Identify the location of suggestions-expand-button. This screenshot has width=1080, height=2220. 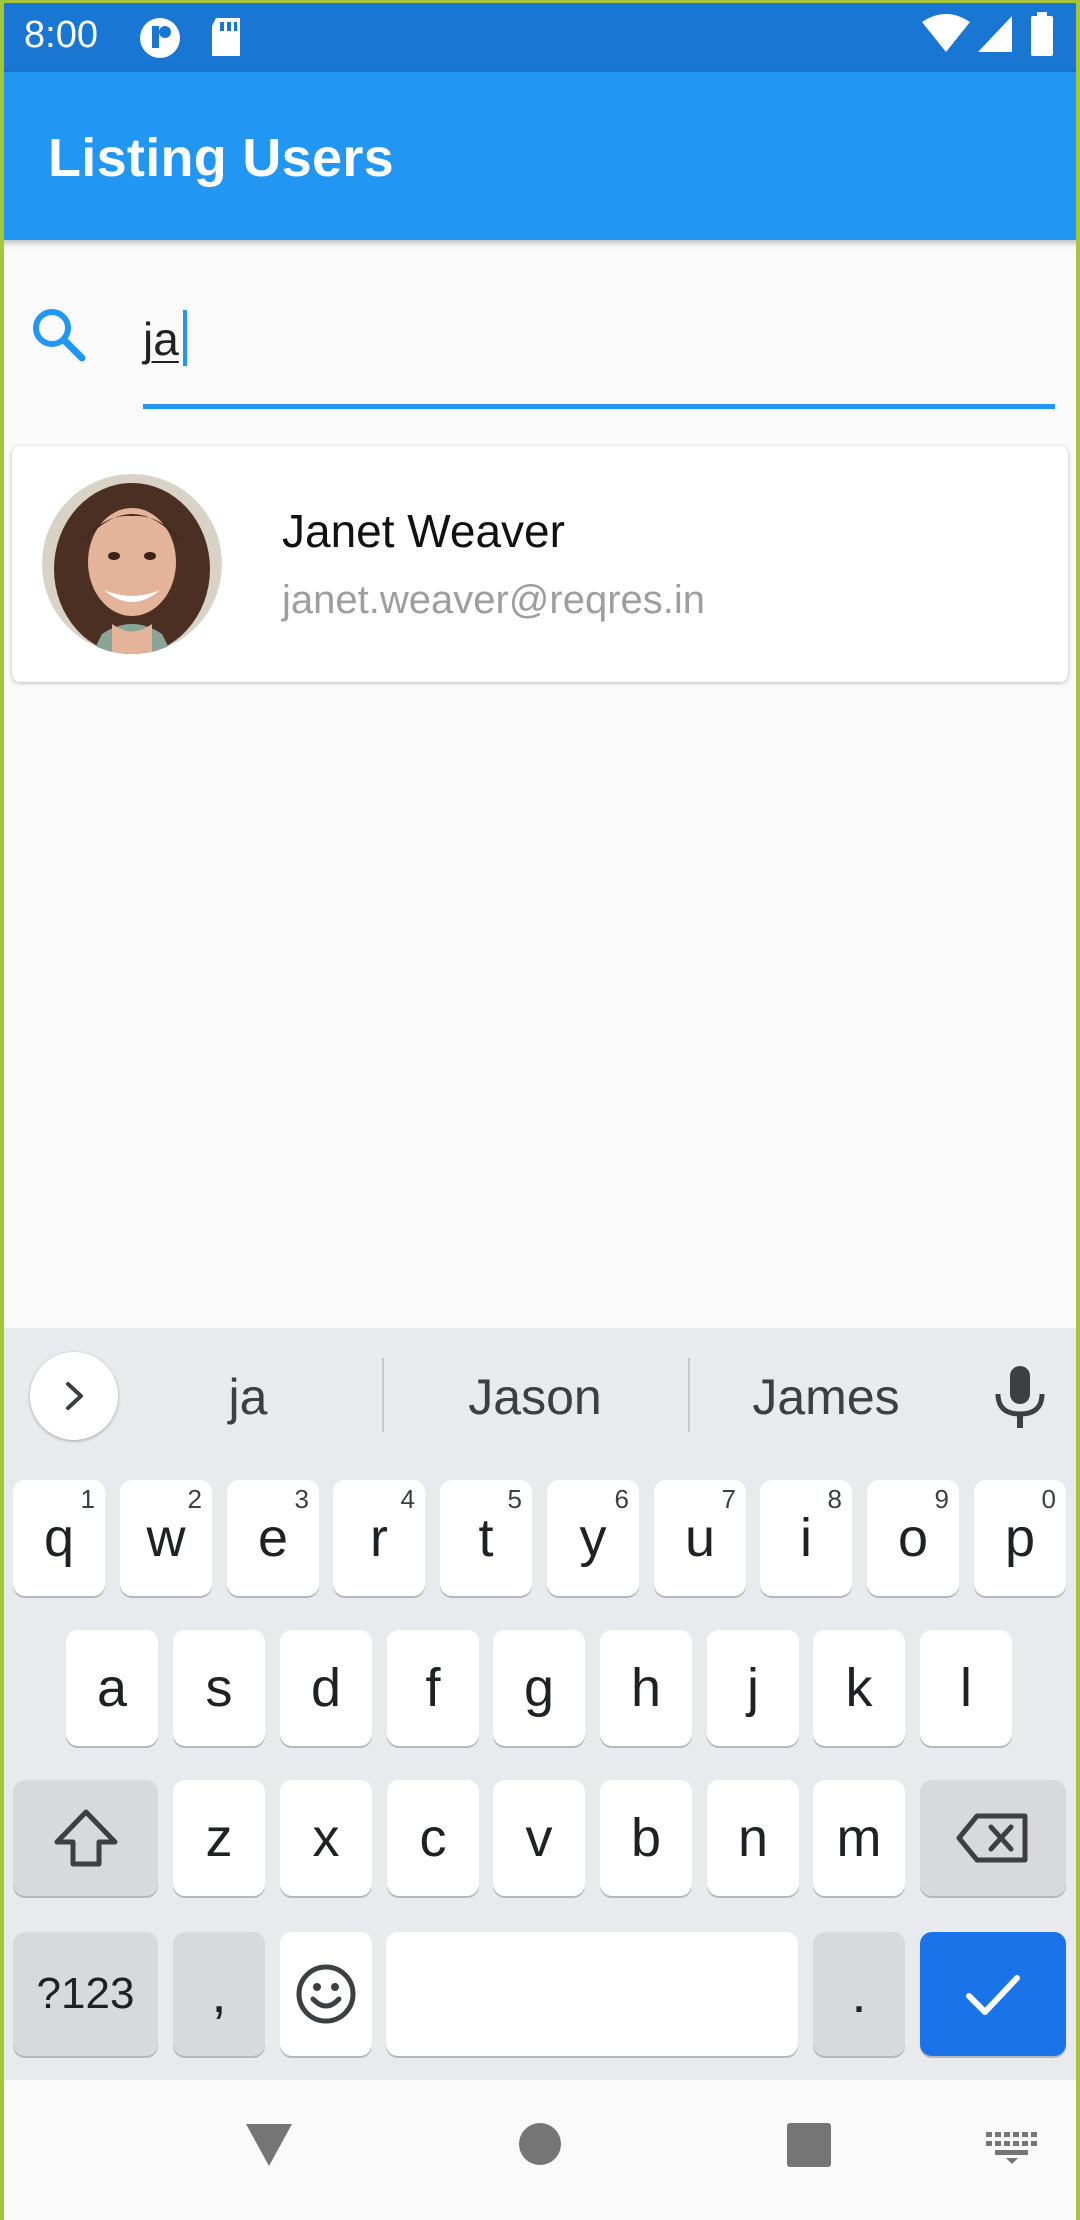
(74, 1396).